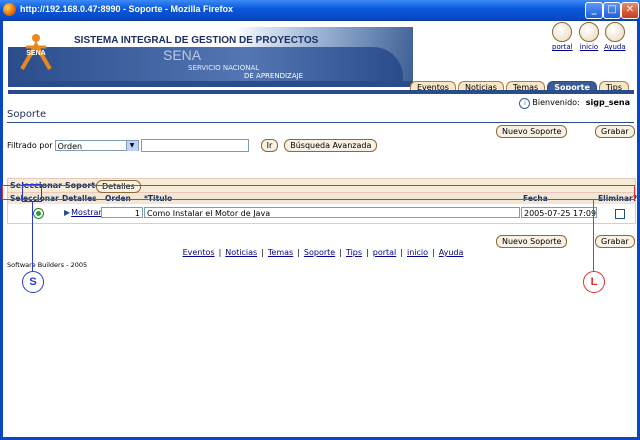  What do you see at coordinates (562, 32) in the screenshot?
I see `portal-icon` at bounding box center [562, 32].